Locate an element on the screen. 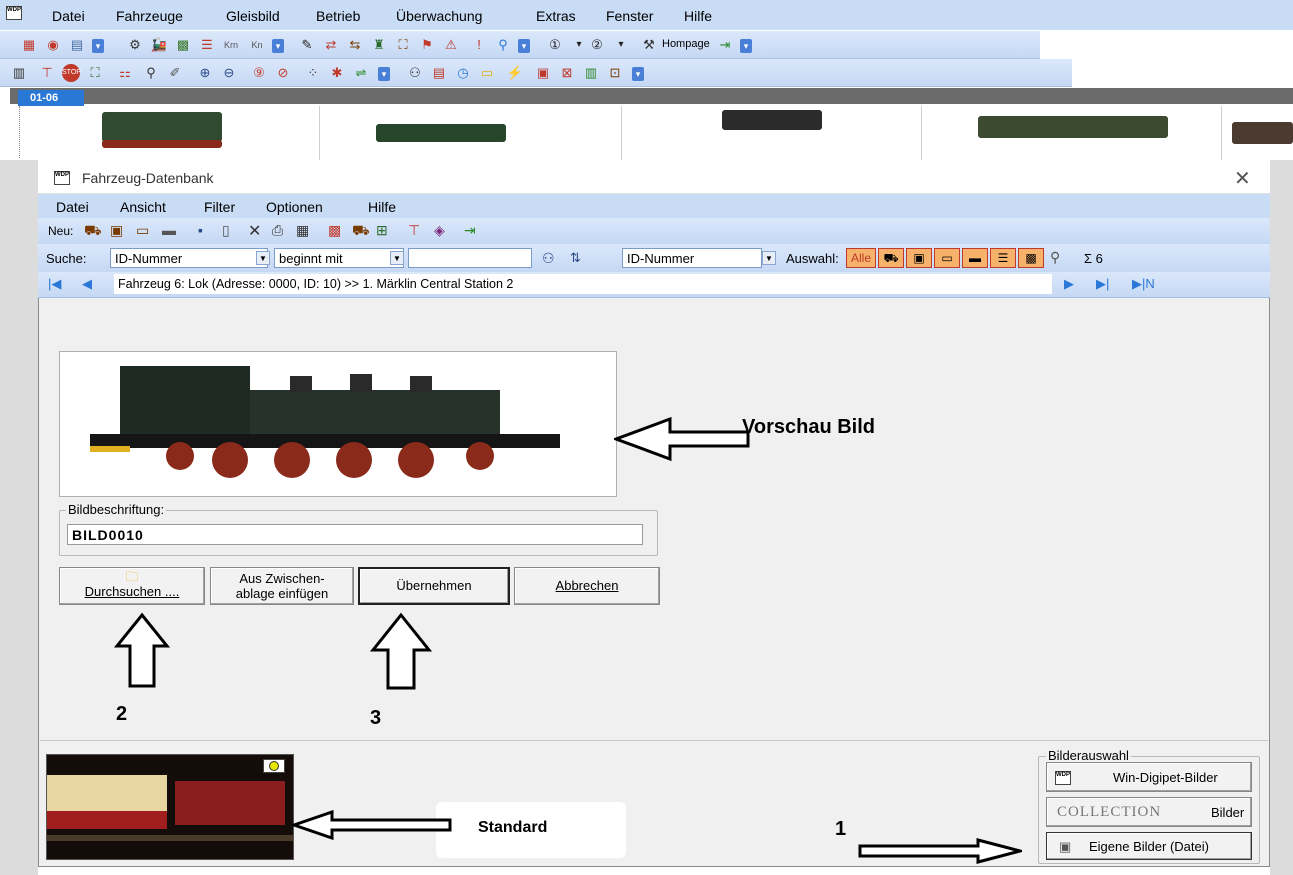  search-field-select: ID-Nummer is located at coordinates (189, 258).